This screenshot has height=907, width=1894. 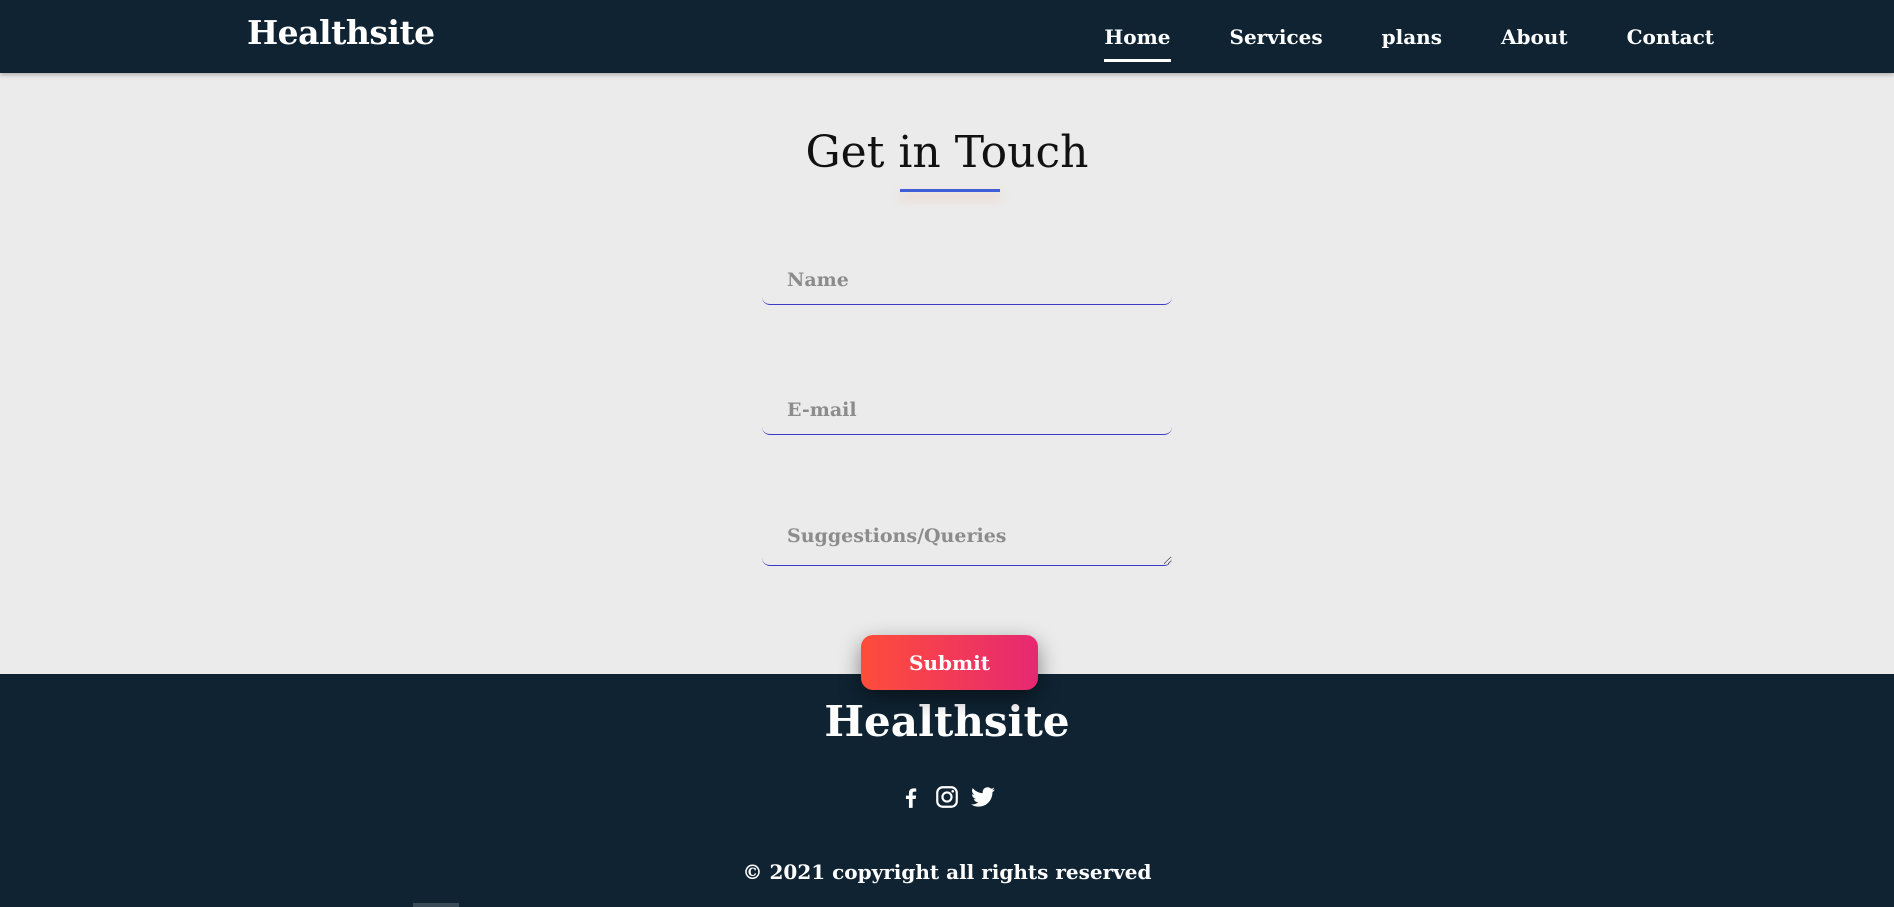 What do you see at coordinates (1412, 37) in the screenshot?
I see `nav-link-plans: plans` at bounding box center [1412, 37].